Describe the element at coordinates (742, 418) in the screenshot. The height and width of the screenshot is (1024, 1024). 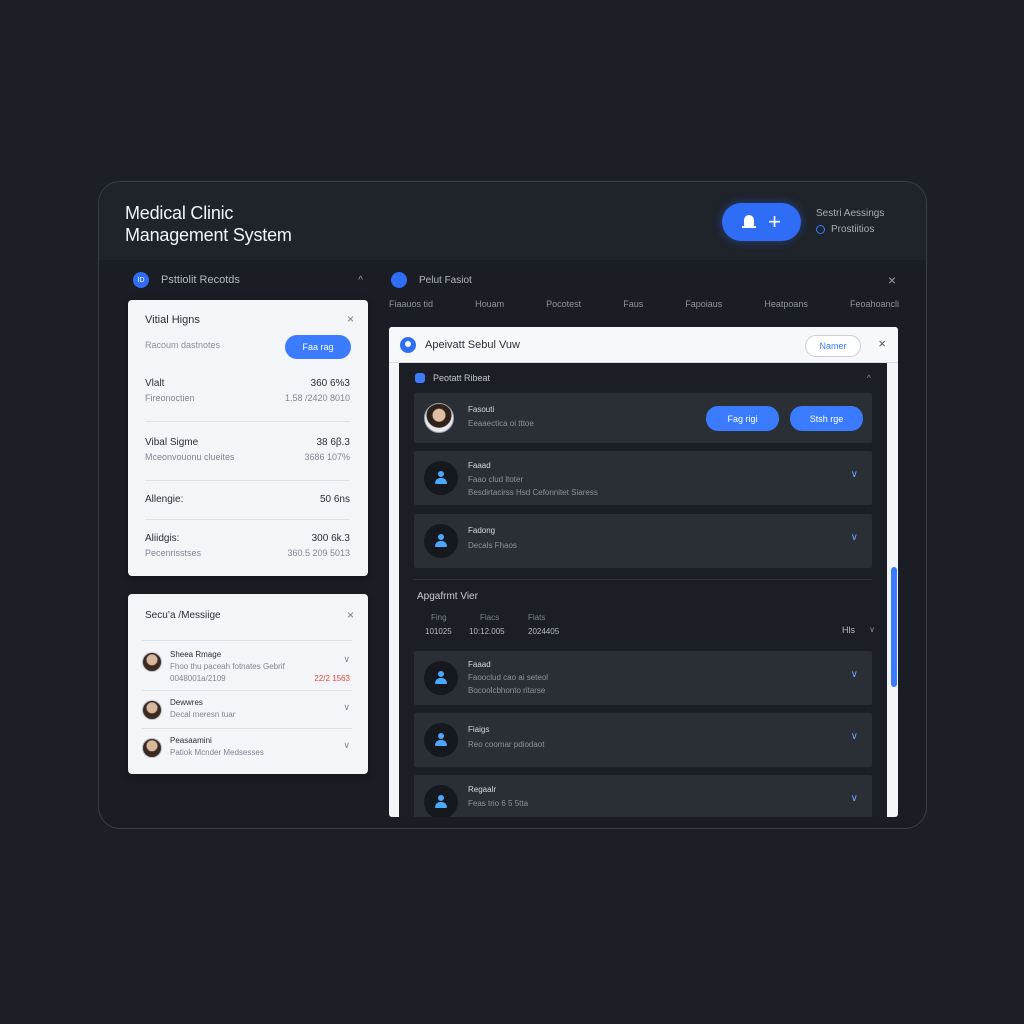
I see `profile-action-button-1: Fag rigi` at that location.